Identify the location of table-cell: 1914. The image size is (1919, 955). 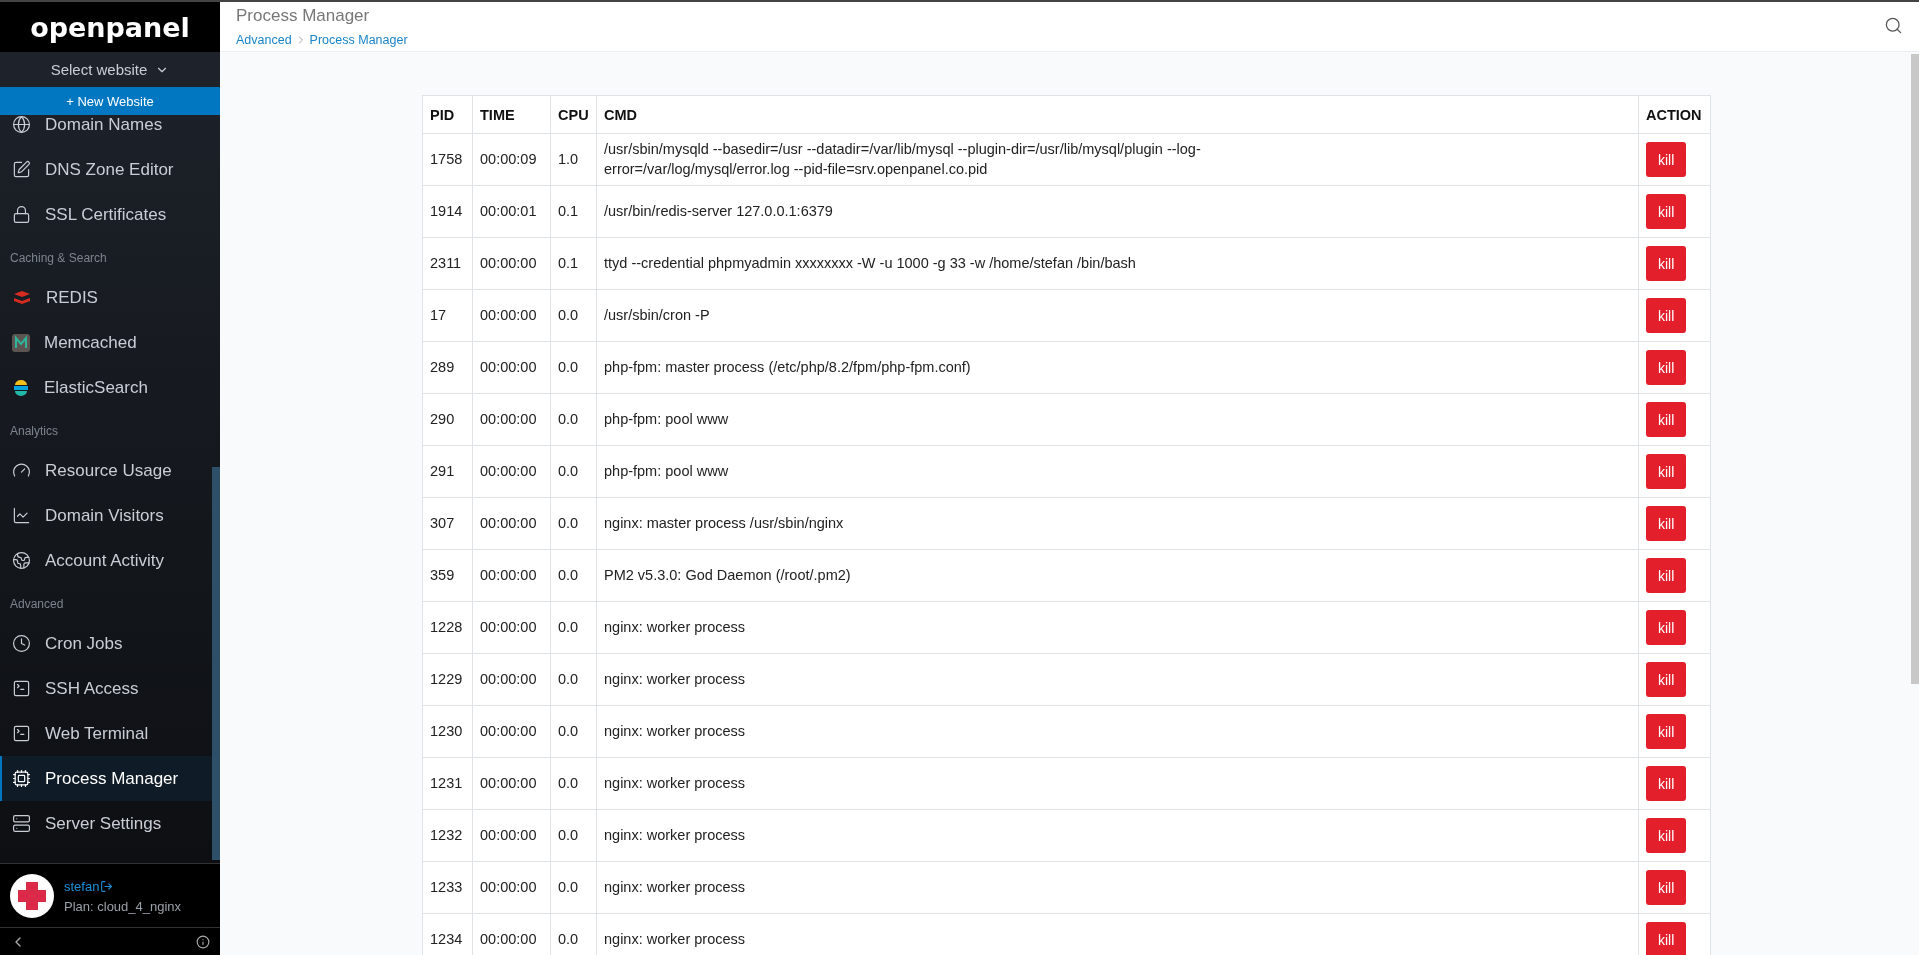
(447, 211).